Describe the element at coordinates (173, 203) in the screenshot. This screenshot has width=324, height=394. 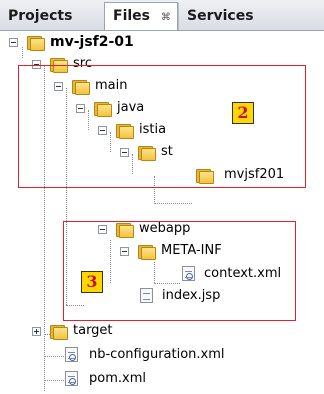
I see `tree-connector` at that location.